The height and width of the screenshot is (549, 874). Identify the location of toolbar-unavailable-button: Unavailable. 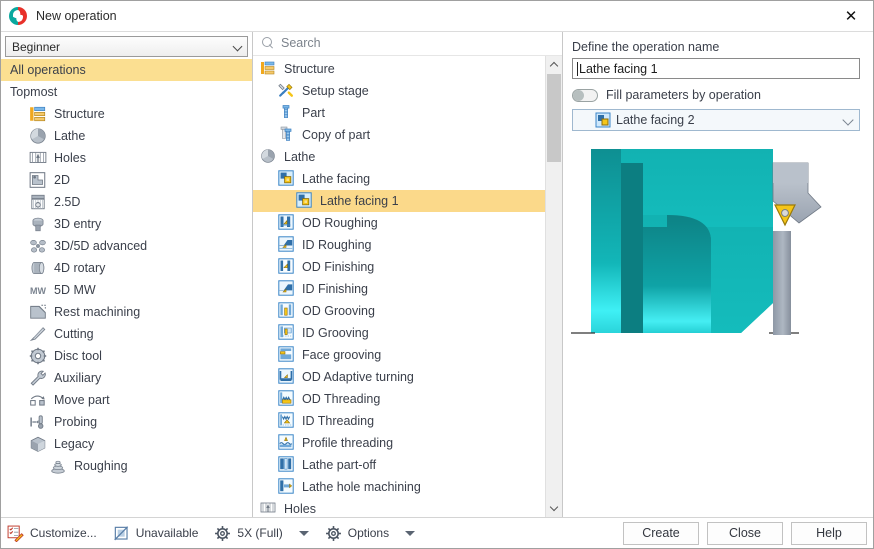
(155, 533).